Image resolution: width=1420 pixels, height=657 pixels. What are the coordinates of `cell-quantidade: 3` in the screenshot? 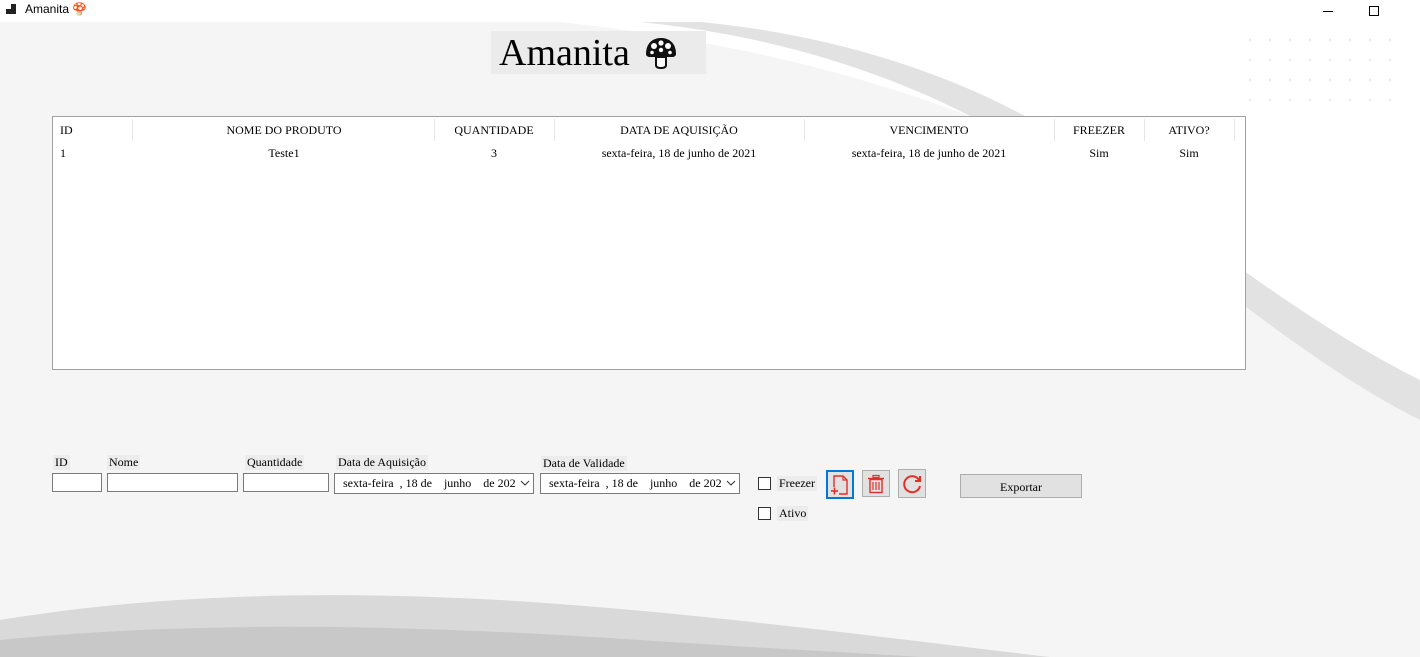 It's located at (494, 153).